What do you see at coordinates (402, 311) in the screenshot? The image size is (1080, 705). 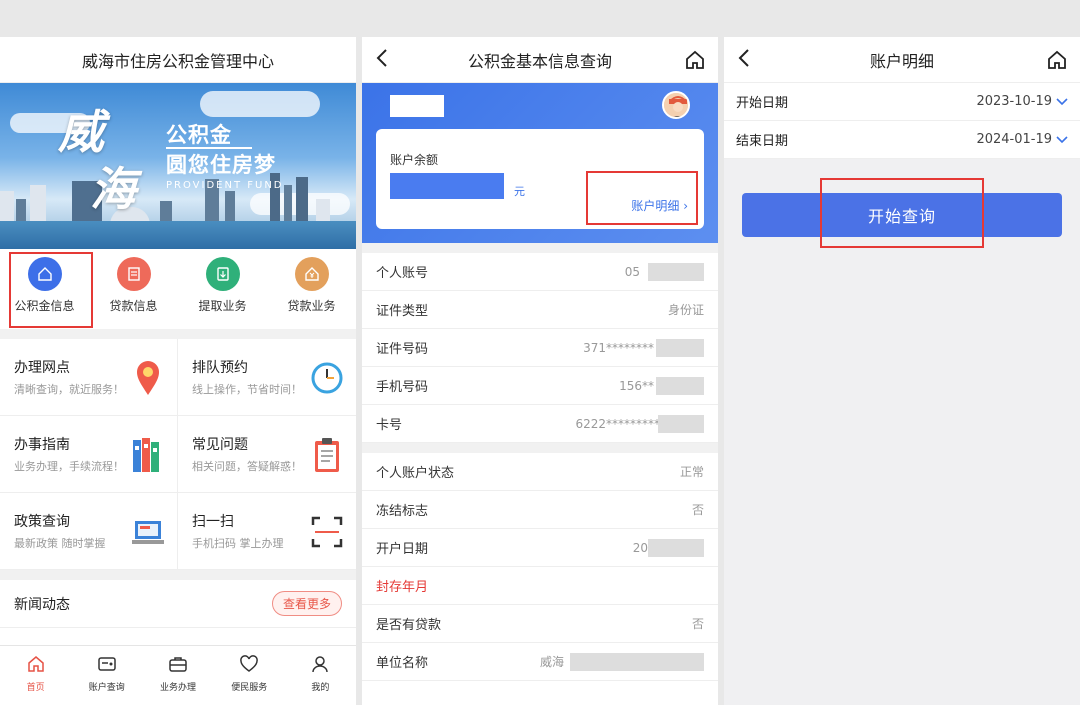 I see `info-key: 证件类型` at bounding box center [402, 311].